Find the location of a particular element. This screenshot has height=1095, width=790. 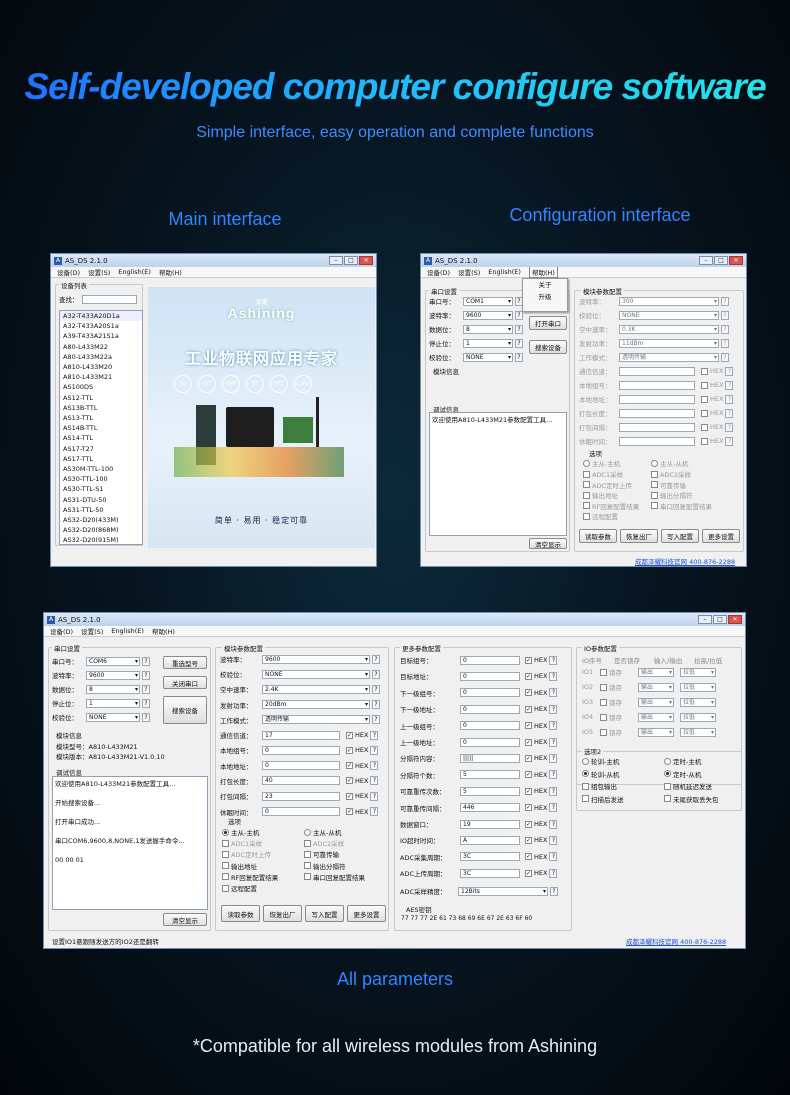

serial-select: 1 is located at coordinates (113, 703).